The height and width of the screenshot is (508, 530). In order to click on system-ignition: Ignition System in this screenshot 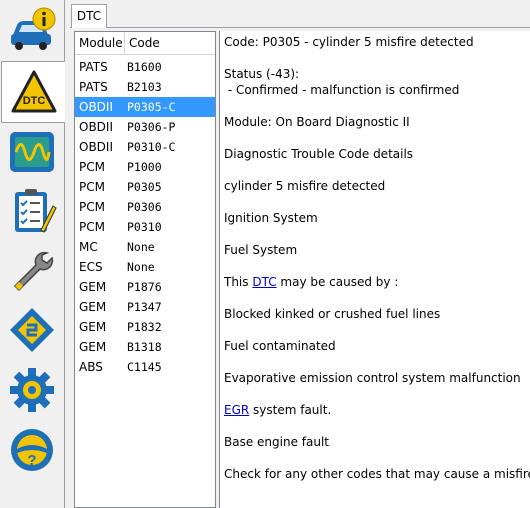, I will do `click(271, 218)`.